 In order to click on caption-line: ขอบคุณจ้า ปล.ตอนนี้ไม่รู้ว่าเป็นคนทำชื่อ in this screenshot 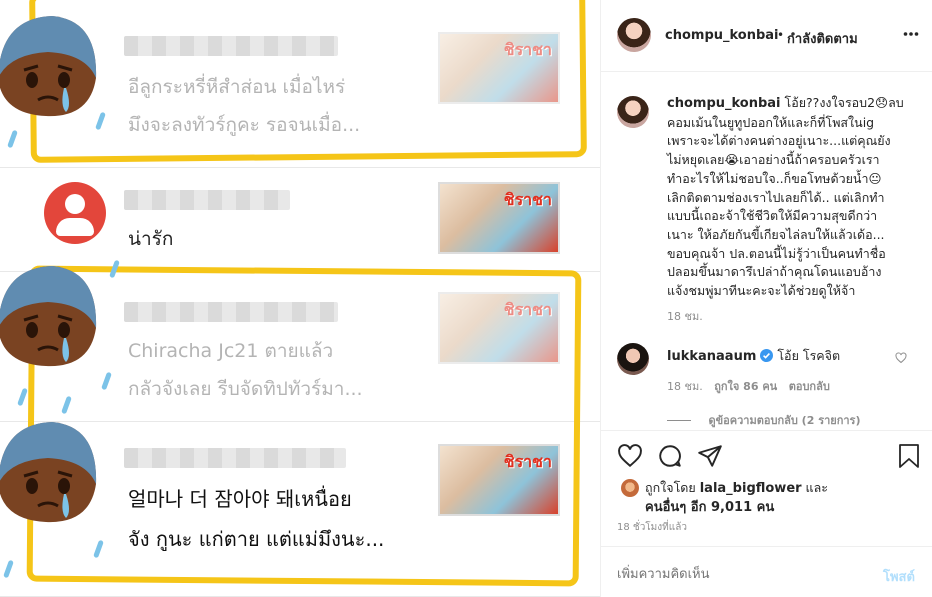, I will do `click(776, 253)`.